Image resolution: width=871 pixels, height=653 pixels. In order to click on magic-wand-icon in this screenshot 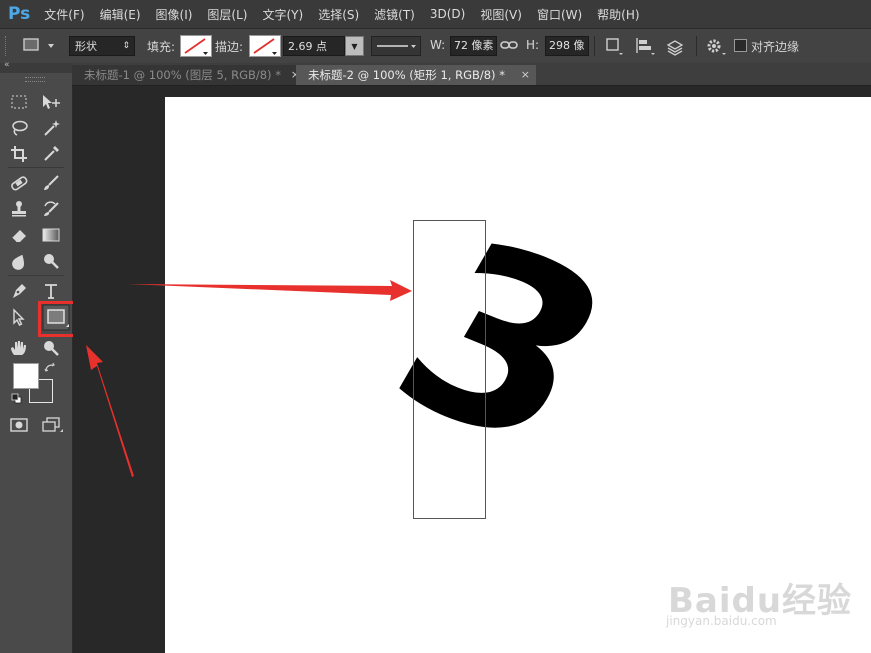, I will do `click(52, 128)`.